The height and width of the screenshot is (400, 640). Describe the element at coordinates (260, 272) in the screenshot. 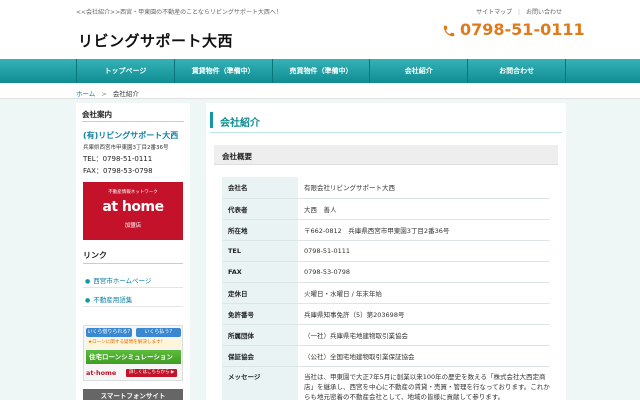

I see `row-label: FAX` at that location.